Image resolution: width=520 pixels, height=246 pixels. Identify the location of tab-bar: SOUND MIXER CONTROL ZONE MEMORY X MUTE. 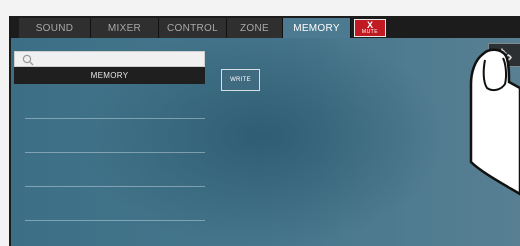
(265, 27).